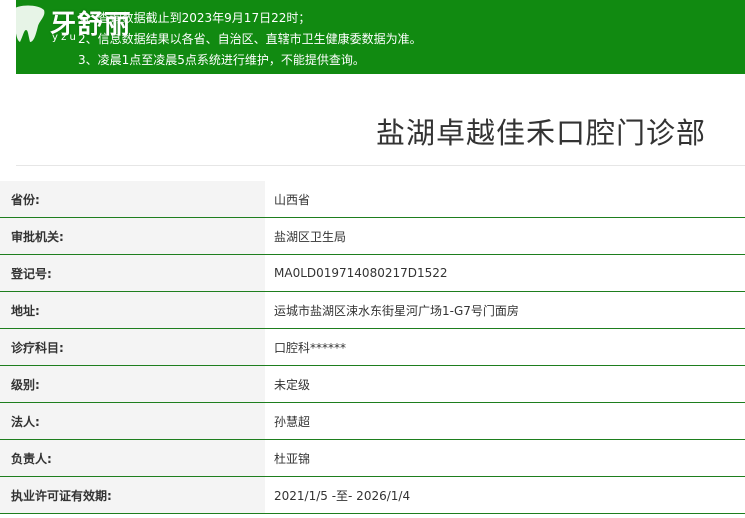 Image resolution: width=745 pixels, height=518 pixels. Describe the element at coordinates (292, 199) in the screenshot. I see `detail-value: 山西省` at that location.